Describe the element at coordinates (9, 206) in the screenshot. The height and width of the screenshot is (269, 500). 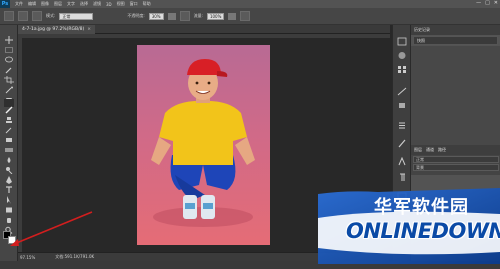
I see `shape-tool-icon` at that location.